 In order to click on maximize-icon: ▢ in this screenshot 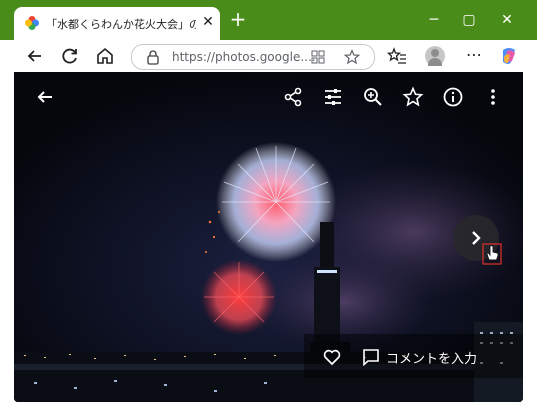, I will do `click(469, 20)`.